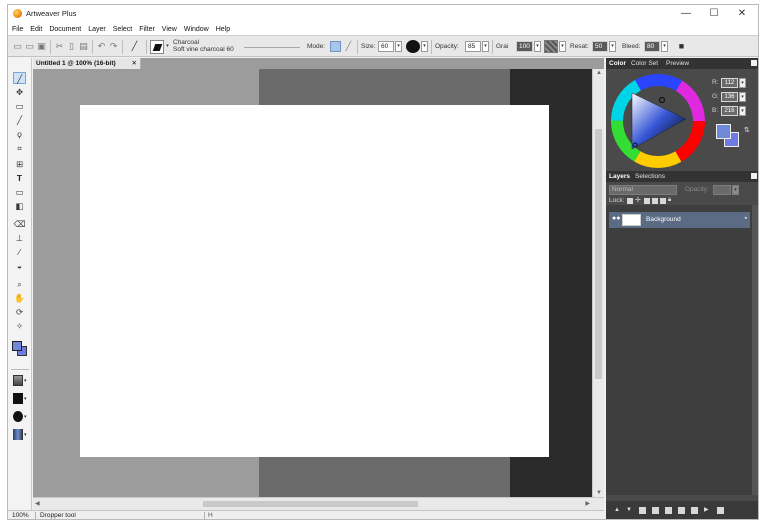  Describe the element at coordinates (167, 46) in the screenshot. I see `brush-preset-dropdown: ▾` at that location.